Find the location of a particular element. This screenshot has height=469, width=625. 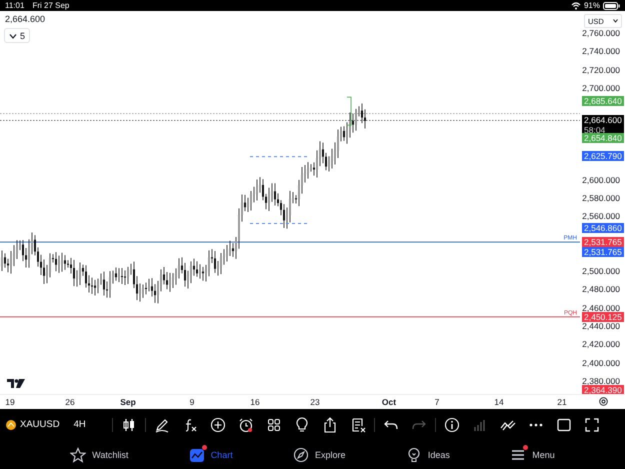

battery-percent: 91% is located at coordinates (592, 5).